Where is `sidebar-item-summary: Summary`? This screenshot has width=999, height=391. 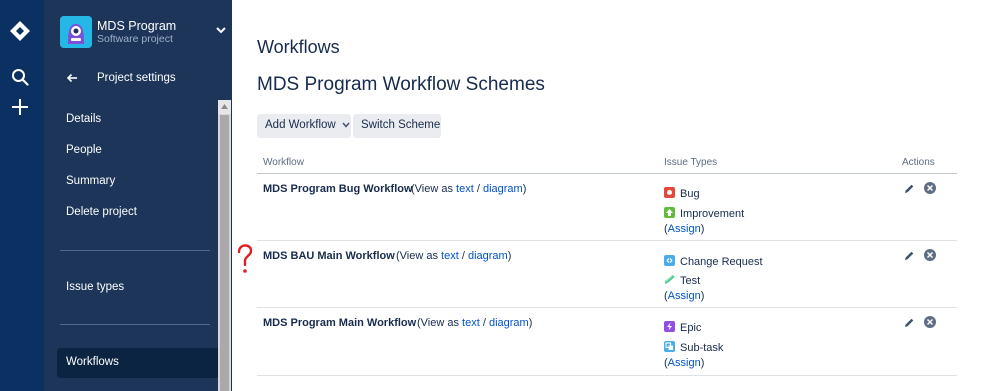
sidebar-item-summary: Summary is located at coordinates (138, 182).